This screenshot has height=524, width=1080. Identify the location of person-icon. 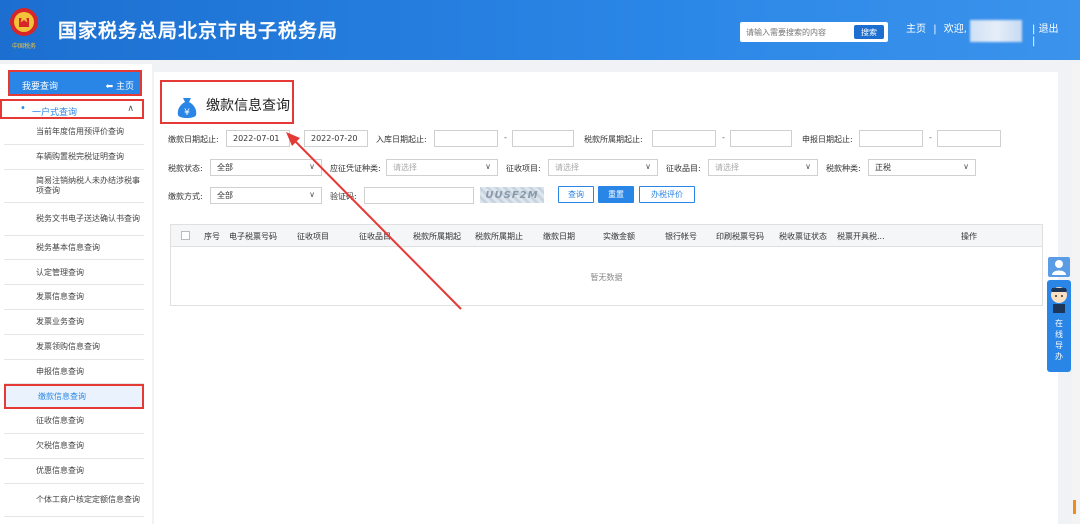
(1059, 267).